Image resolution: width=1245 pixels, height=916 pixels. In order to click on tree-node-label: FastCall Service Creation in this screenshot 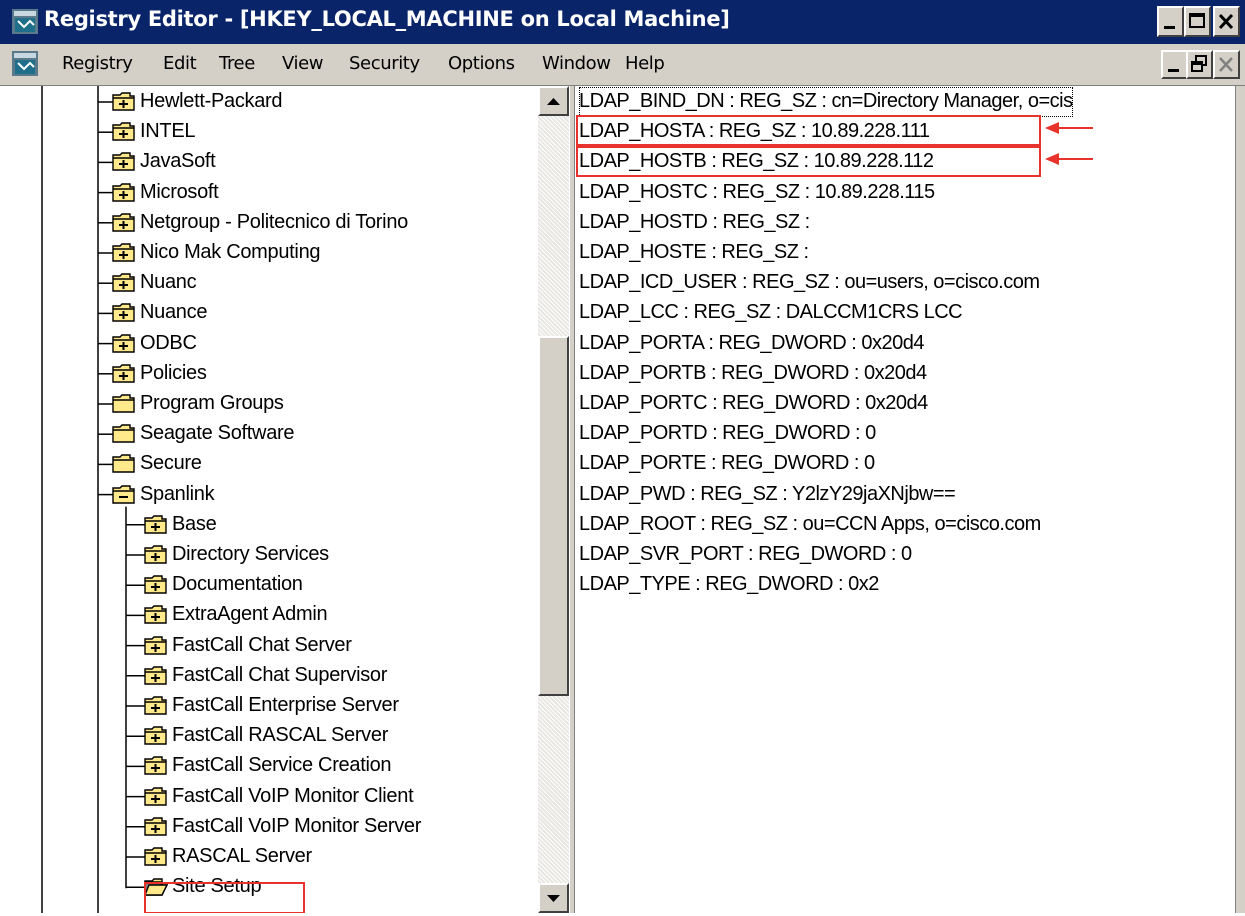, I will do `click(282, 765)`.